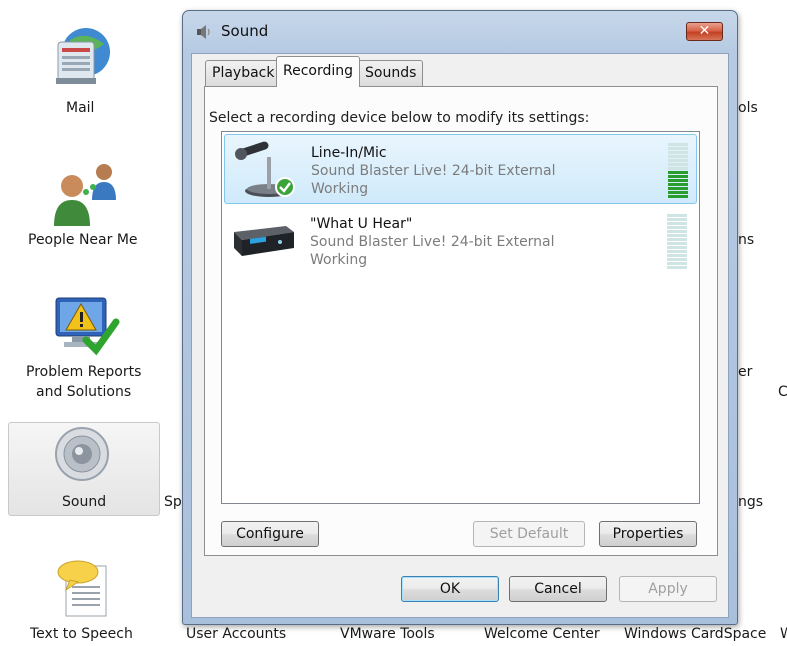 This screenshot has width=787, height=646. Describe the element at coordinates (542, 634) in the screenshot. I see `control-panel-item-welcome-center: Welcome Center` at that location.